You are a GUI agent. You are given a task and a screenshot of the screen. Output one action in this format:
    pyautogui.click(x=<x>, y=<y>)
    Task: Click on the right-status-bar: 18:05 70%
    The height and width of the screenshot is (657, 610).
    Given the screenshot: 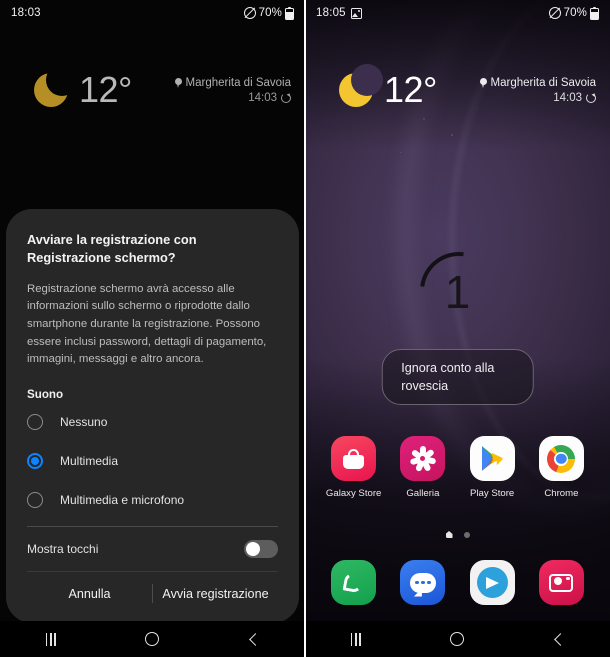 What is the action you would take?
    pyautogui.click(x=457, y=13)
    